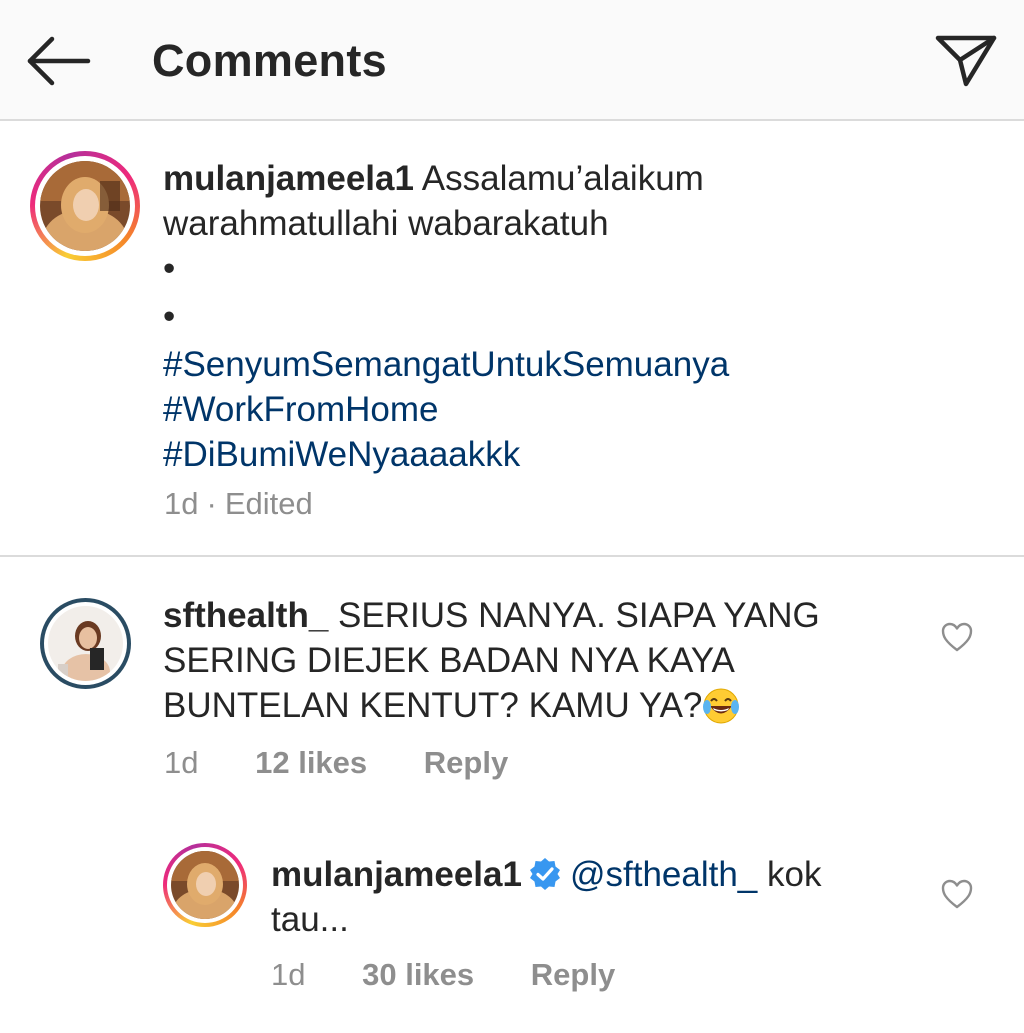 The width and height of the screenshot is (1024, 1033). Describe the element at coordinates (268, 503) in the screenshot. I see `edited-label: Edited` at that location.